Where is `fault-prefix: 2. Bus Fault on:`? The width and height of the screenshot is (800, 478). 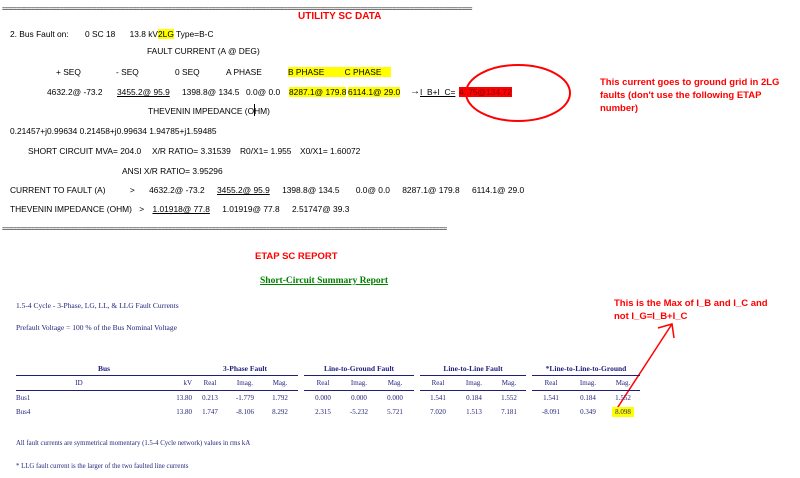 fault-prefix: 2. Bus Fault on: is located at coordinates (39, 34).